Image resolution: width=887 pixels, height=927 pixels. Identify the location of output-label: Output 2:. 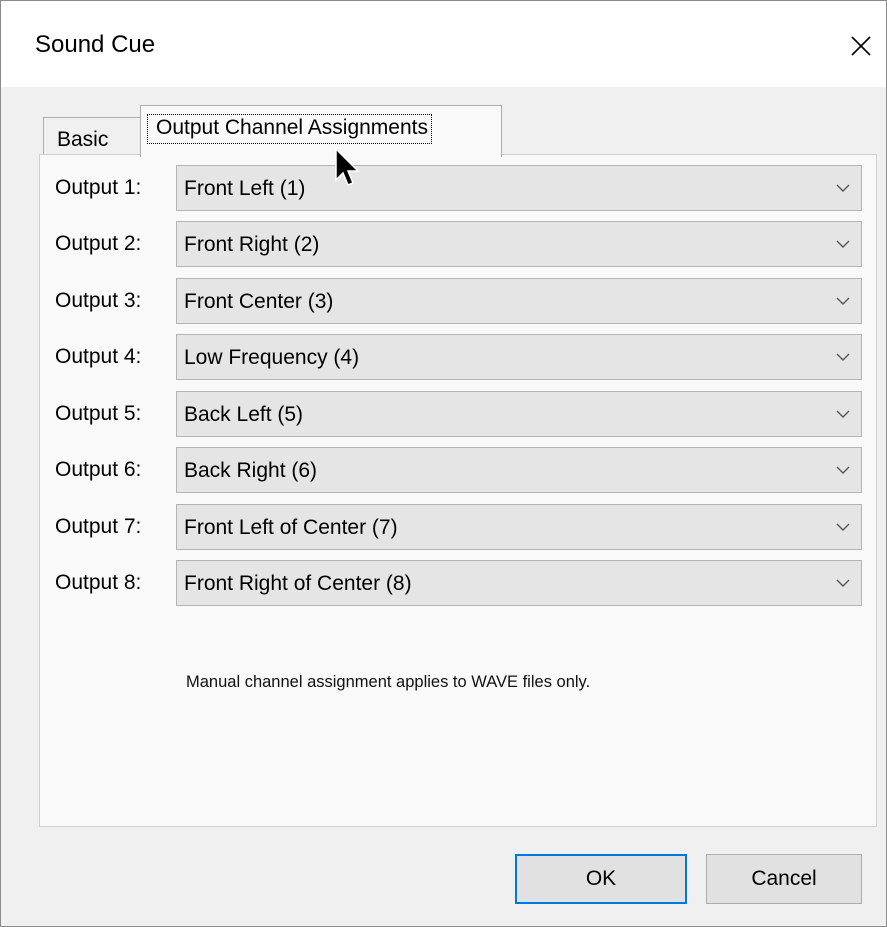
(98, 243).